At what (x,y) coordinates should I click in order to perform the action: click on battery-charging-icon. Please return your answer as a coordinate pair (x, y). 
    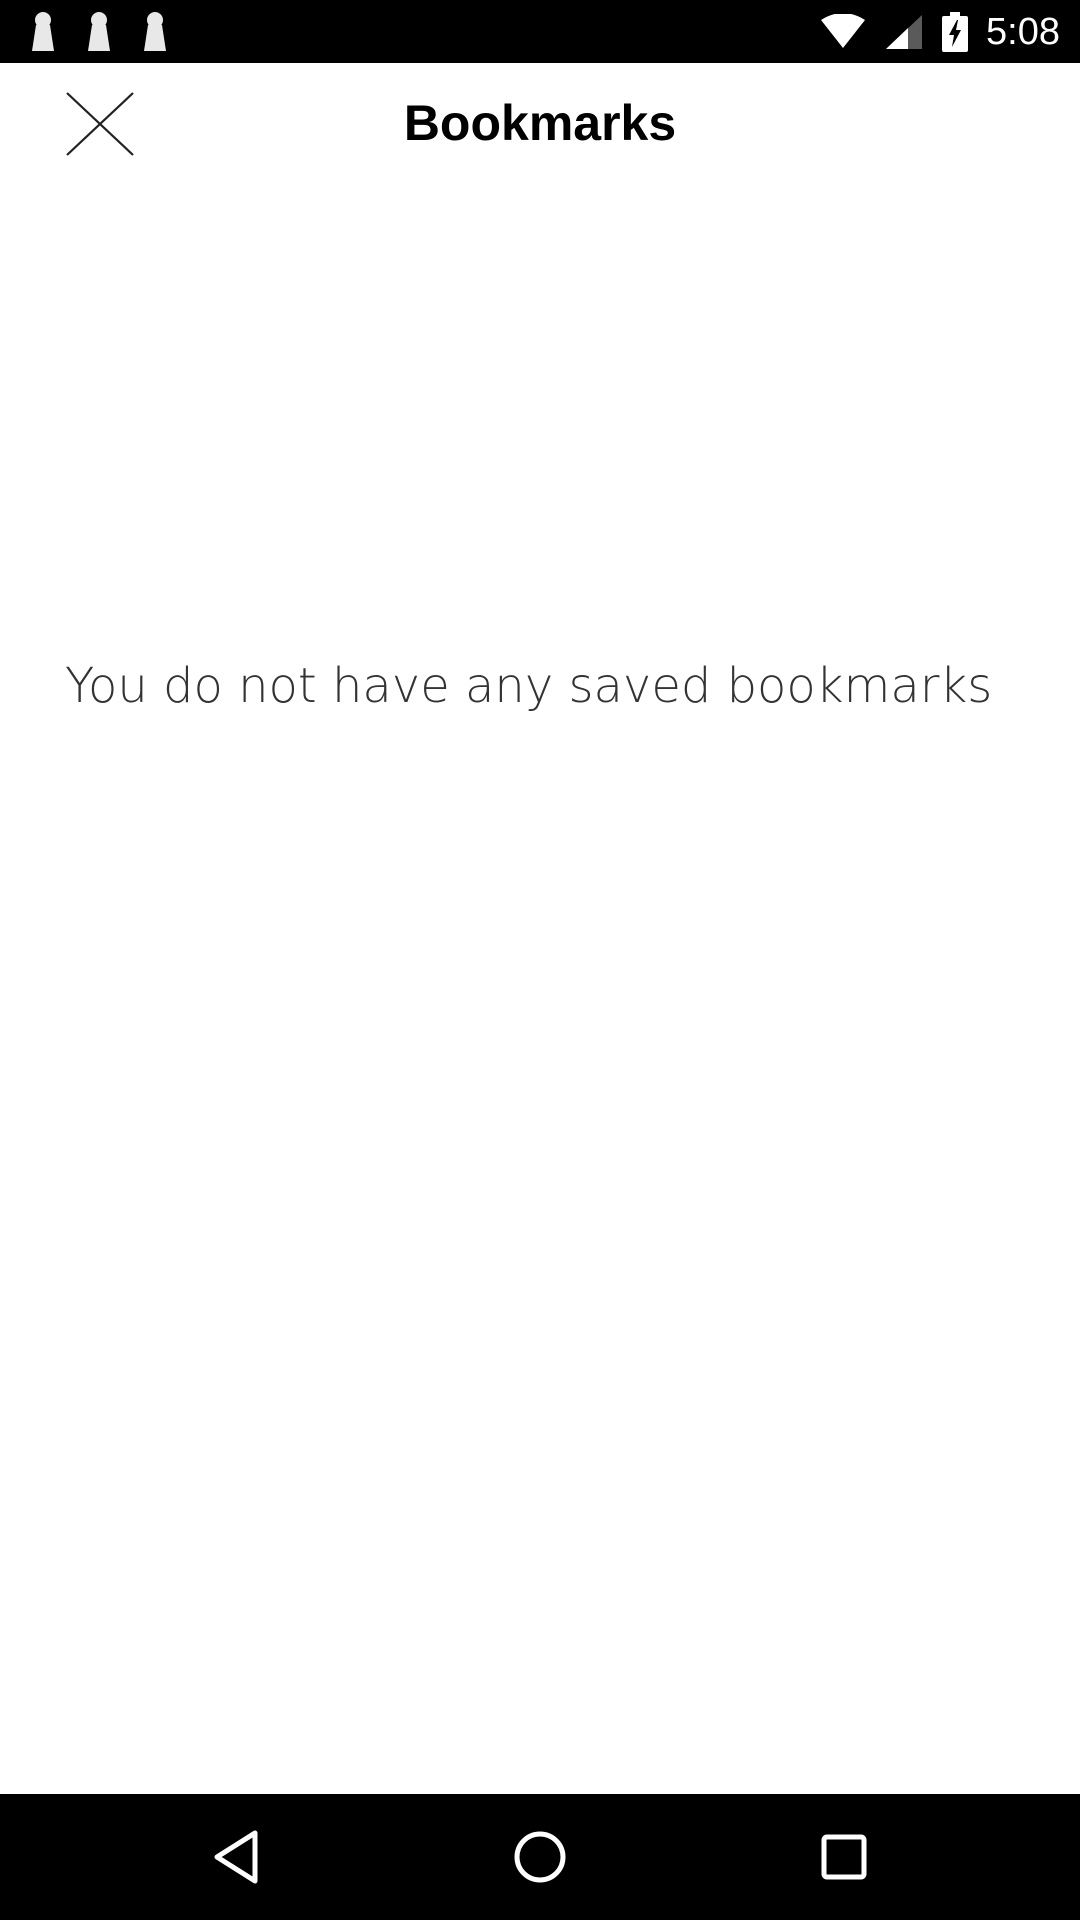
    Looking at the image, I should click on (955, 31).